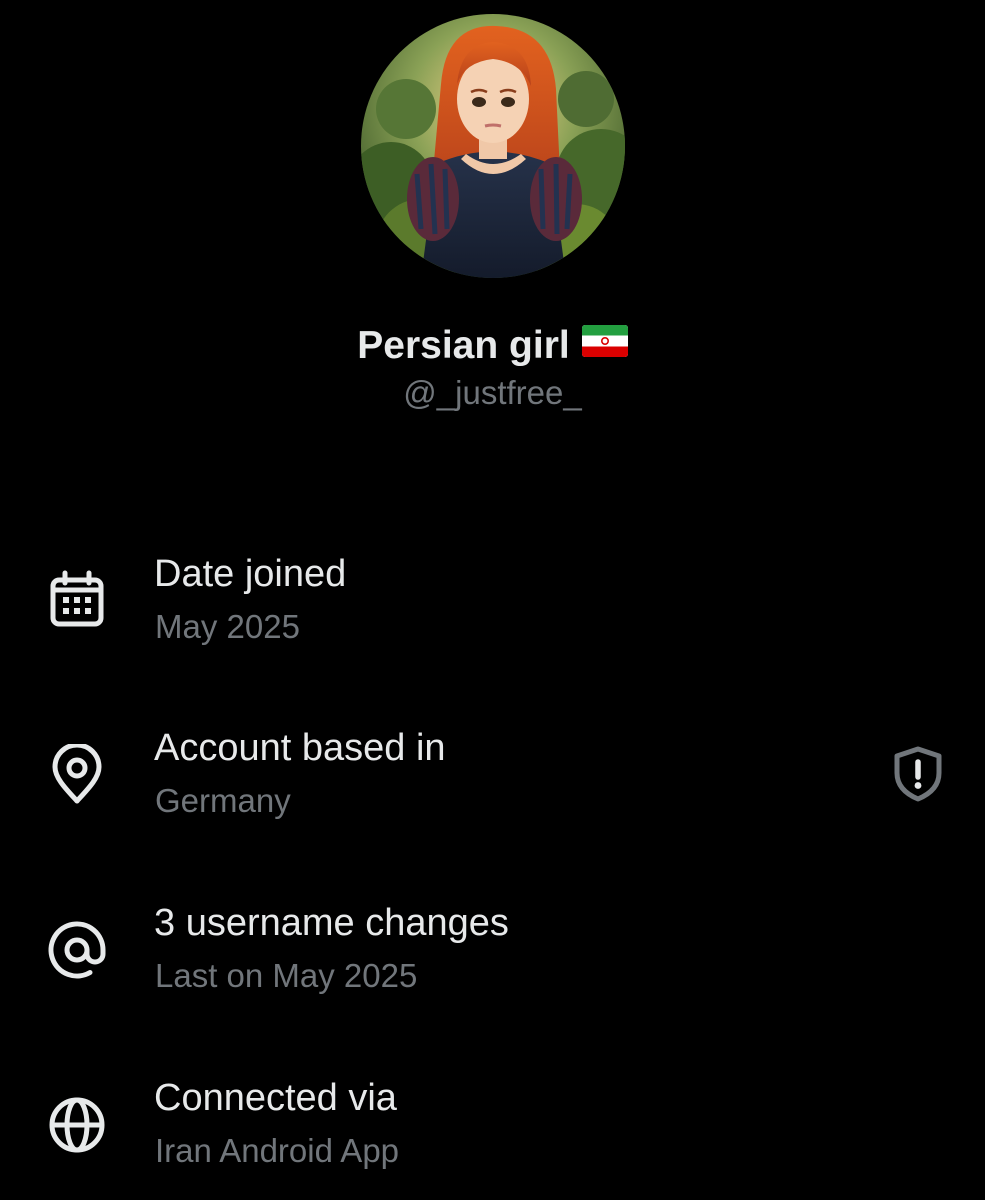 Image resolution: width=985 pixels, height=1200 pixels. What do you see at coordinates (77, 950) in the screenshot?
I see `at-sign-icon` at bounding box center [77, 950].